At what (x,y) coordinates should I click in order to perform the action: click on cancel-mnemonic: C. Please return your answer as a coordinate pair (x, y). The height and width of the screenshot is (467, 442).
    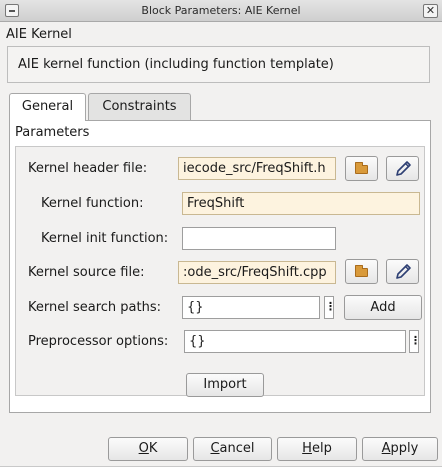
    Looking at the image, I should click on (215, 448).